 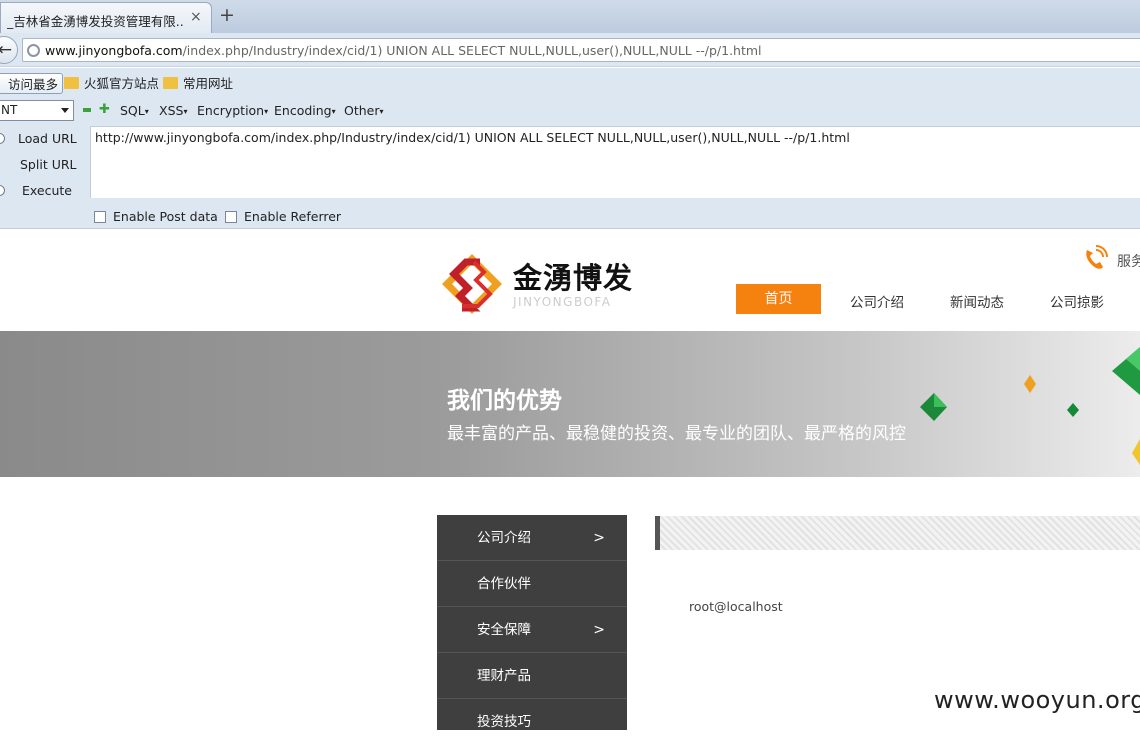 I want to click on sidebar-item-label: 安全保障, so click(x=504, y=630).